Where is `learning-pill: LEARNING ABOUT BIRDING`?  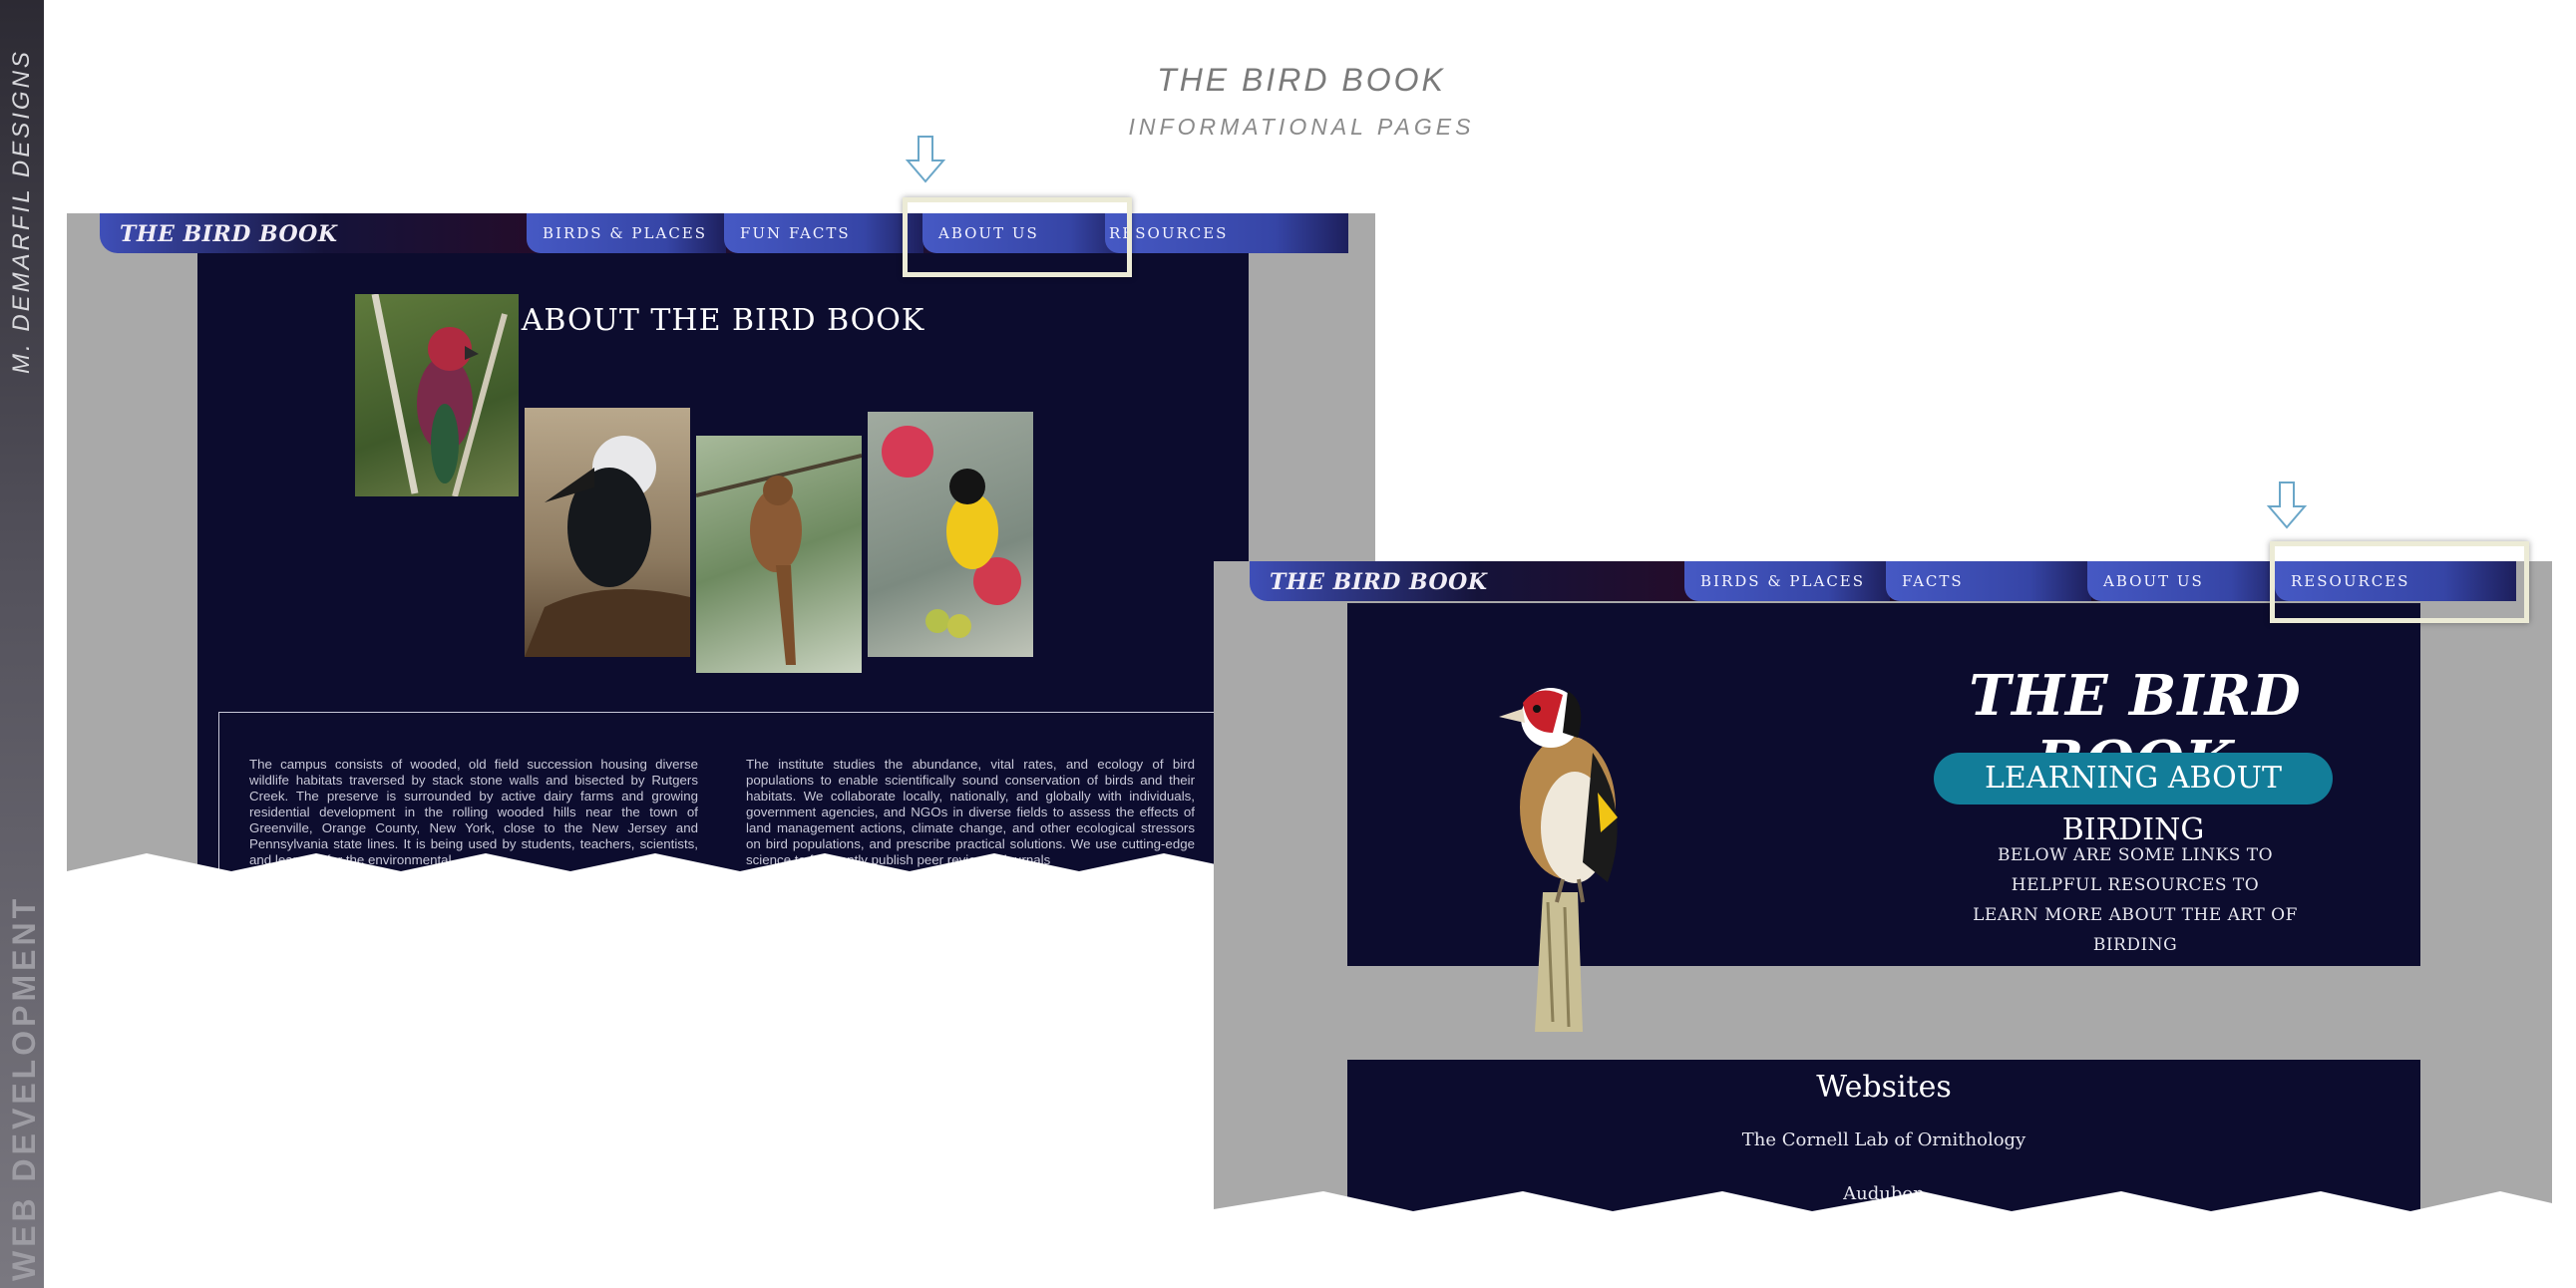 learning-pill: LEARNING ABOUT BIRDING is located at coordinates (2133, 800).